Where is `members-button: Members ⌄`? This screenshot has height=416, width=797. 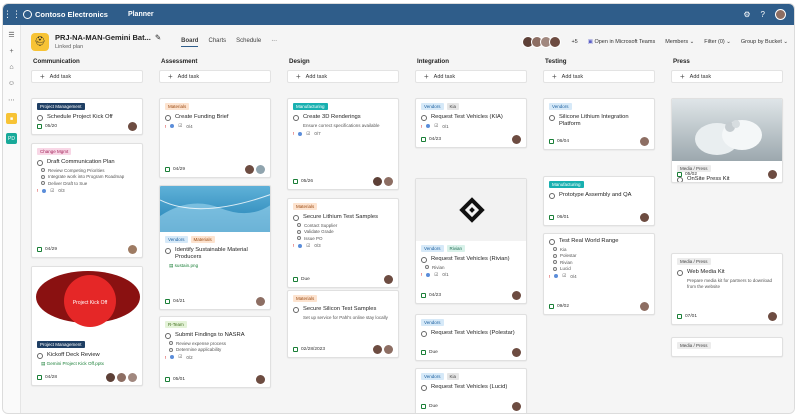 members-button: Members ⌄ is located at coordinates (679, 42).